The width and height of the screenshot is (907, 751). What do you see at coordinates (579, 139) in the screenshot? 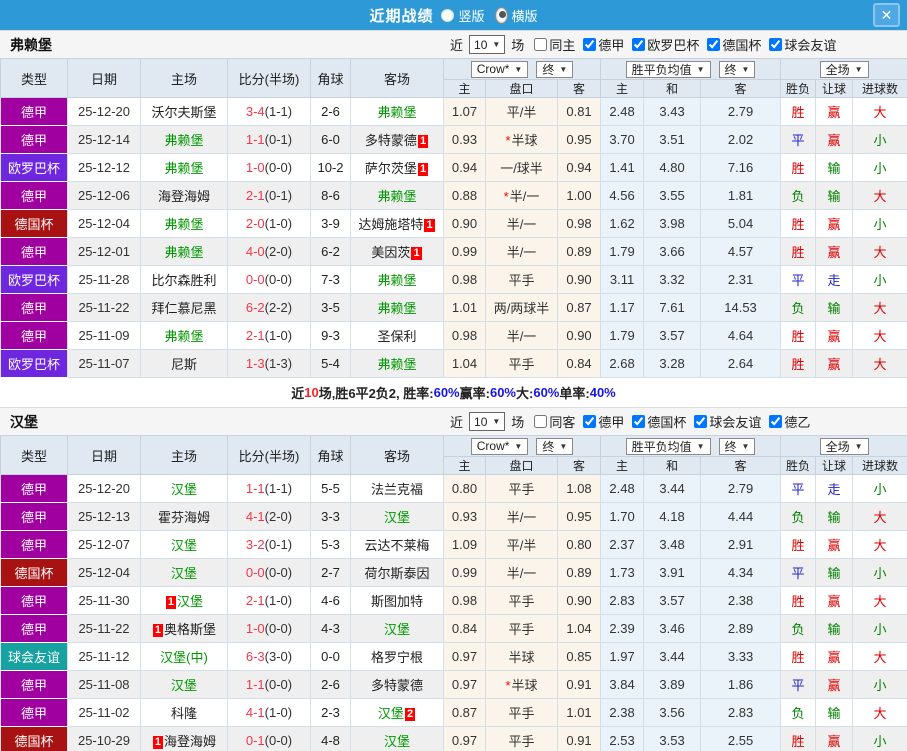
I see `handicap-away-odds: 0.95` at bounding box center [579, 139].